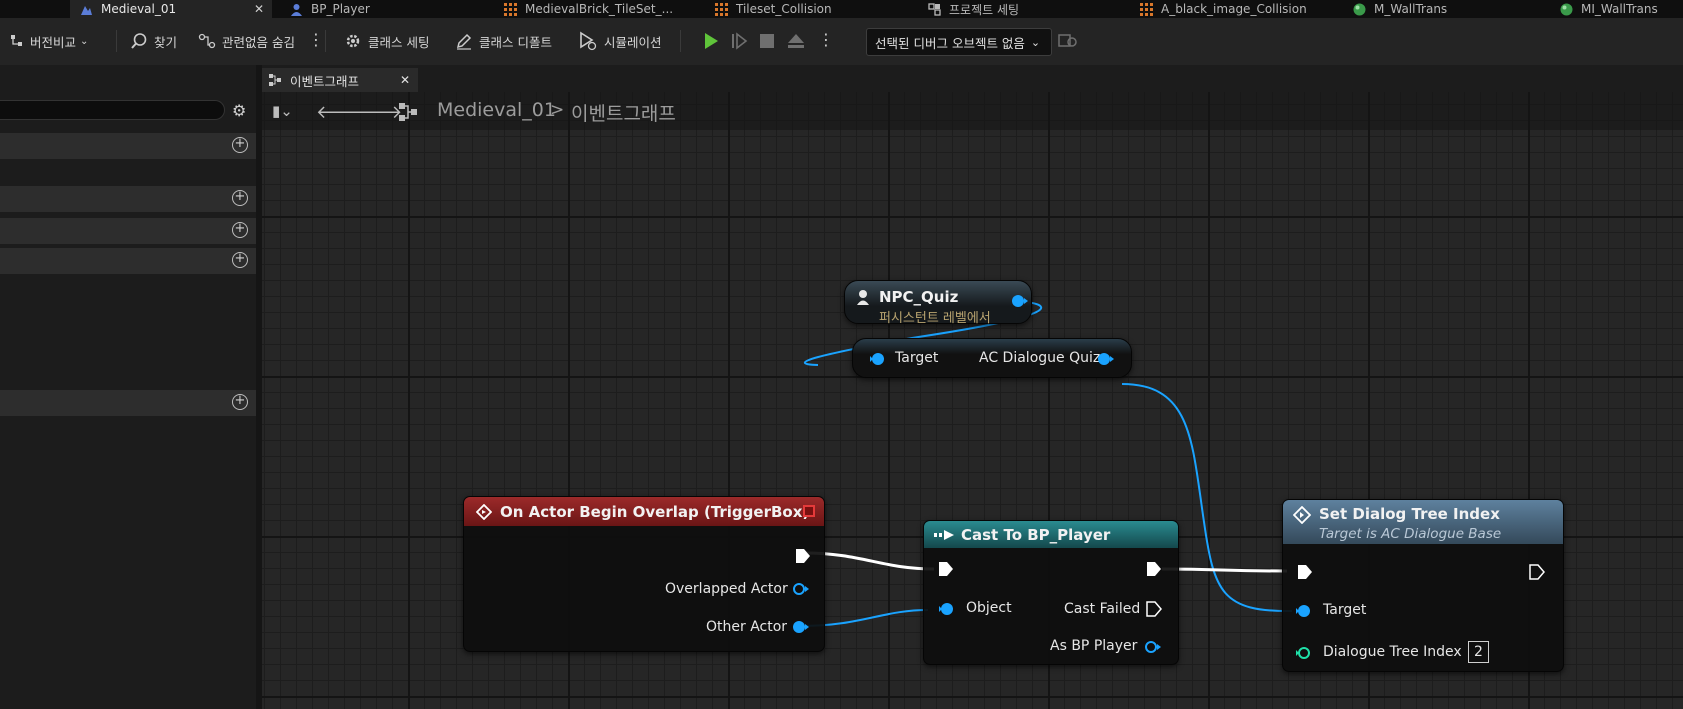  Describe the element at coordinates (1302, 515) in the screenshot. I see `function-icon` at that location.